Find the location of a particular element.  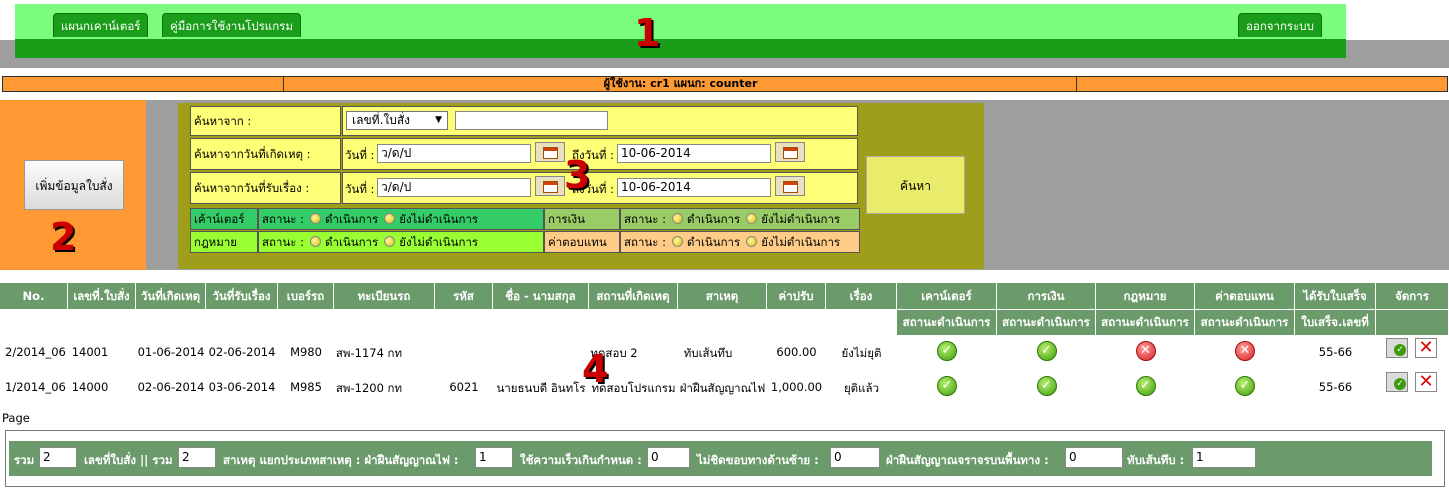

cell-ticket: 14001 is located at coordinates (90, 352).